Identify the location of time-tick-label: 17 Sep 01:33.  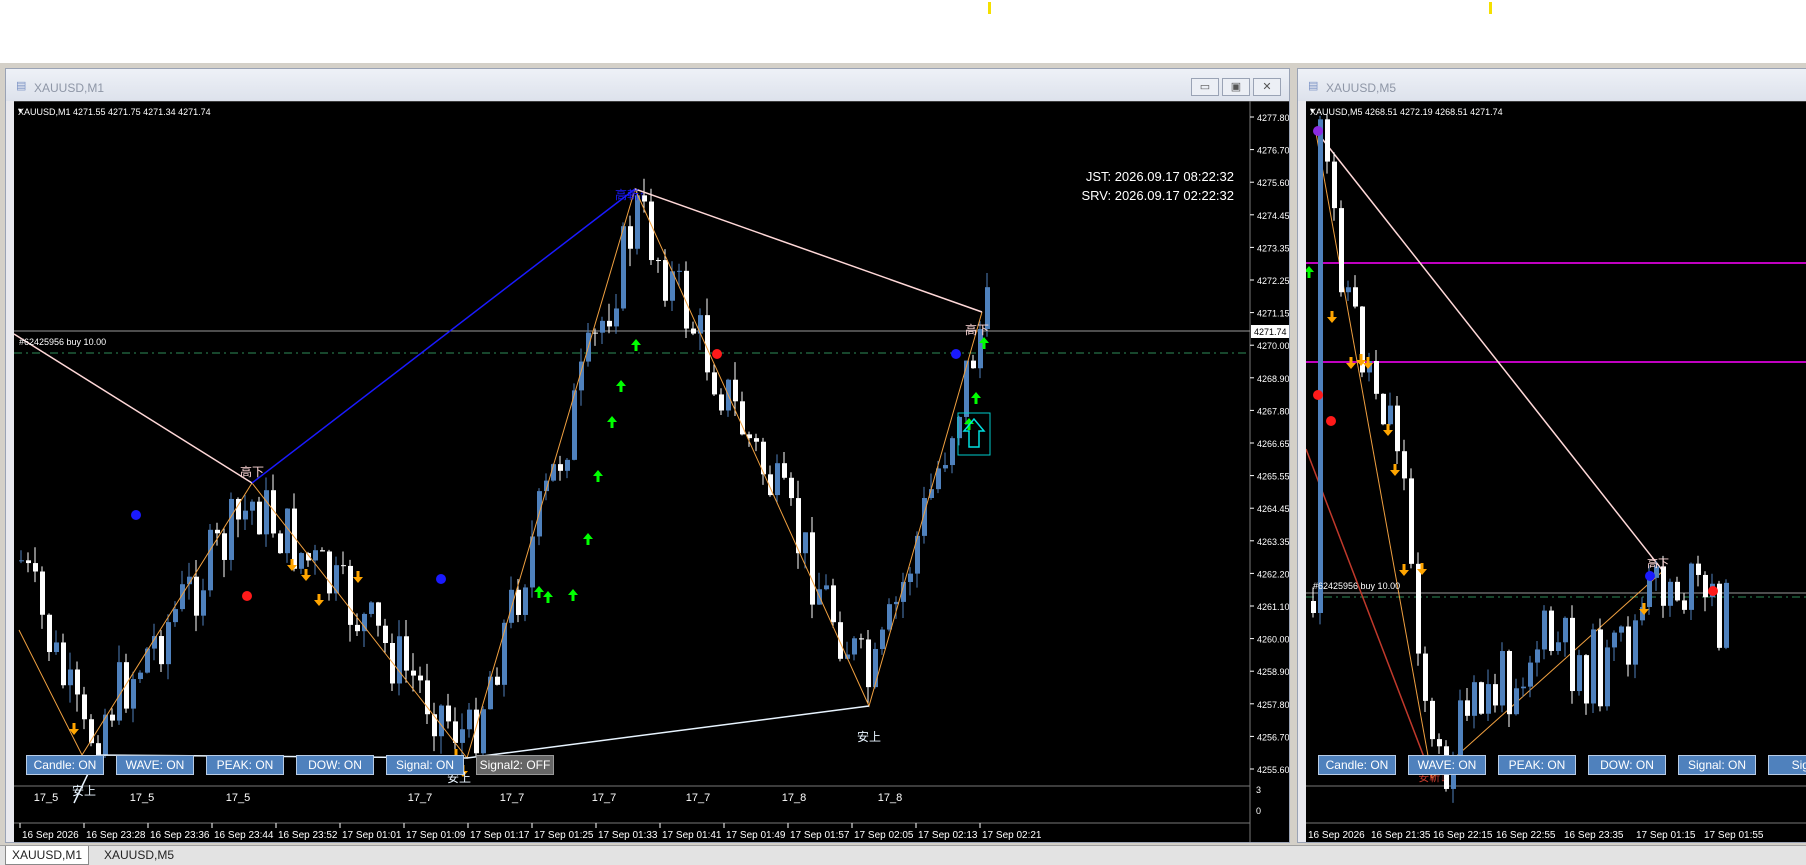
(628, 835).